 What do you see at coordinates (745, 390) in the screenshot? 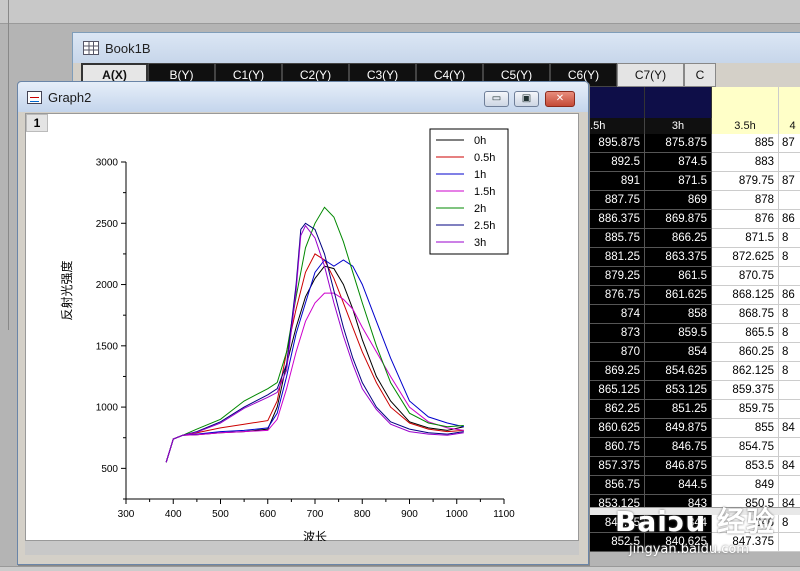
I see `table-cell: 859.375` at bounding box center [745, 390].